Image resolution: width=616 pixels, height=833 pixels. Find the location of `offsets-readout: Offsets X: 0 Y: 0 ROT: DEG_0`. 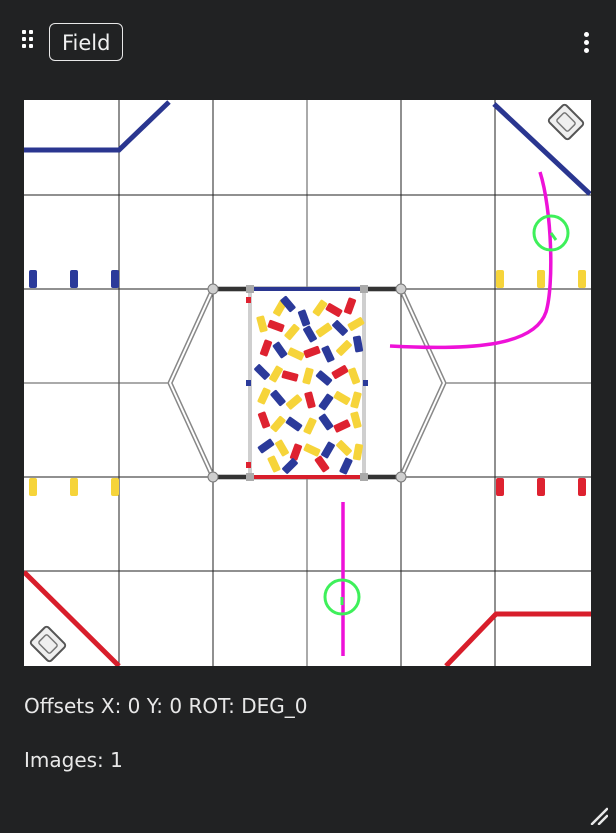

offsets-readout: Offsets X: 0 Y: 0 ROT: DEG_0 is located at coordinates (166, 706).